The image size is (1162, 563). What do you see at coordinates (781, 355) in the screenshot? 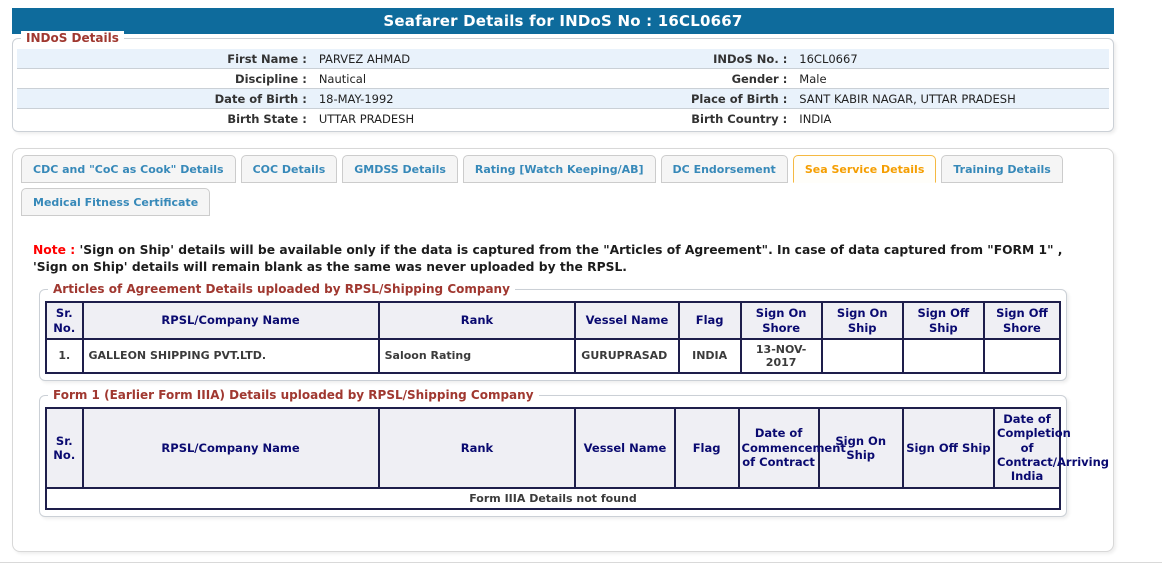
I see `cell-sign-on-shore: 13-NOV-2017` at bounding box center [781, 355].